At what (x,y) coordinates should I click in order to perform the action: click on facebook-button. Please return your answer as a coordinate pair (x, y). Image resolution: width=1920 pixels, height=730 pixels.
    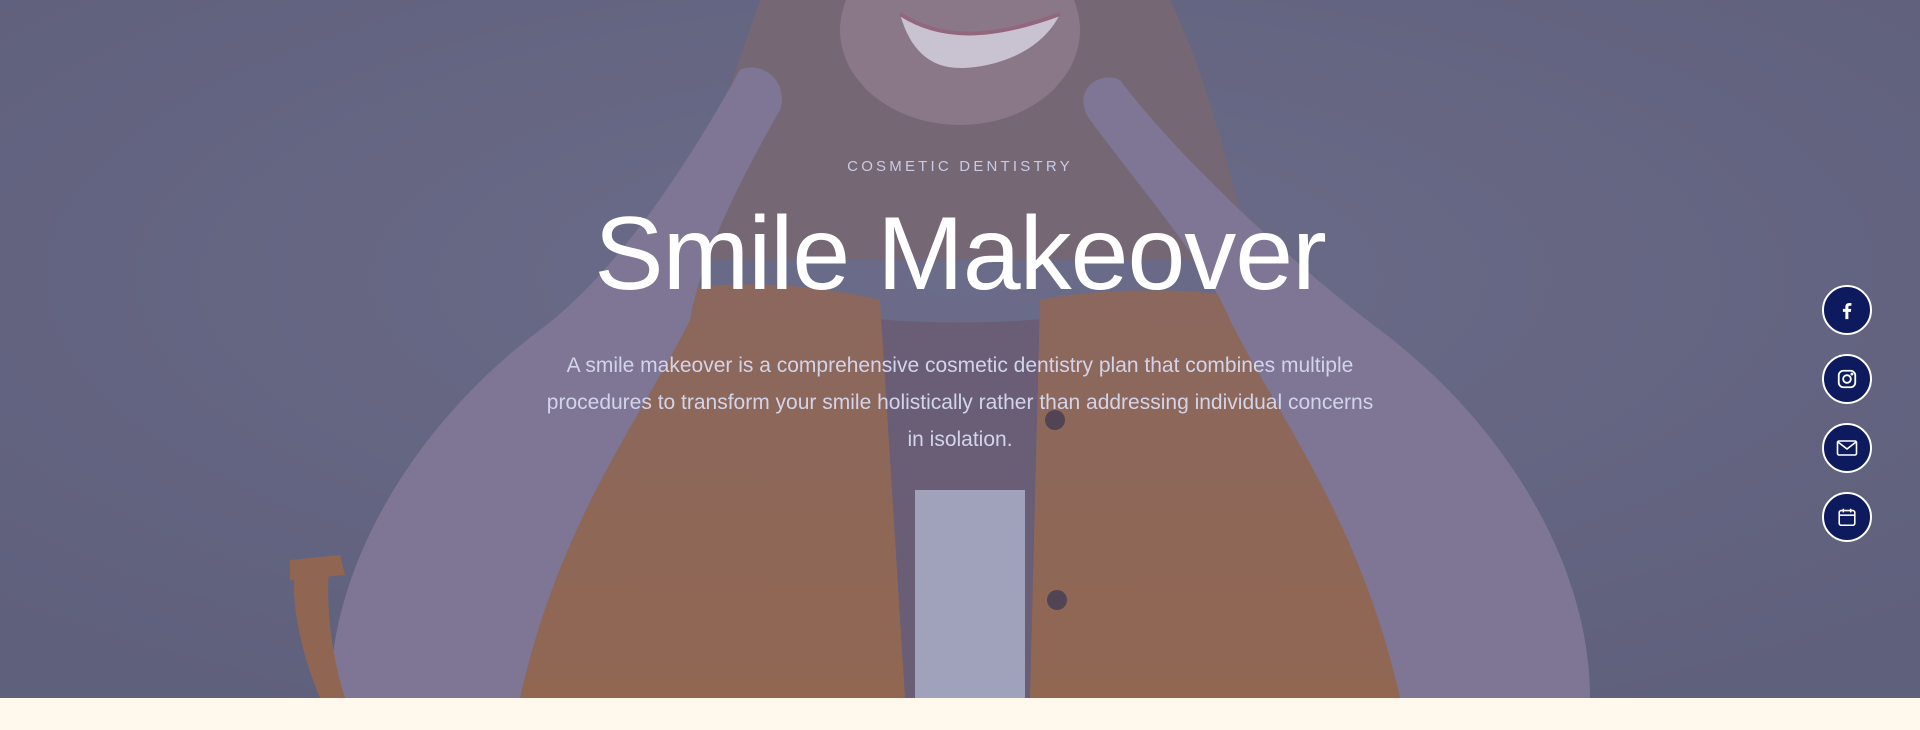
    Looking at the image, I should click on (1847, 310).